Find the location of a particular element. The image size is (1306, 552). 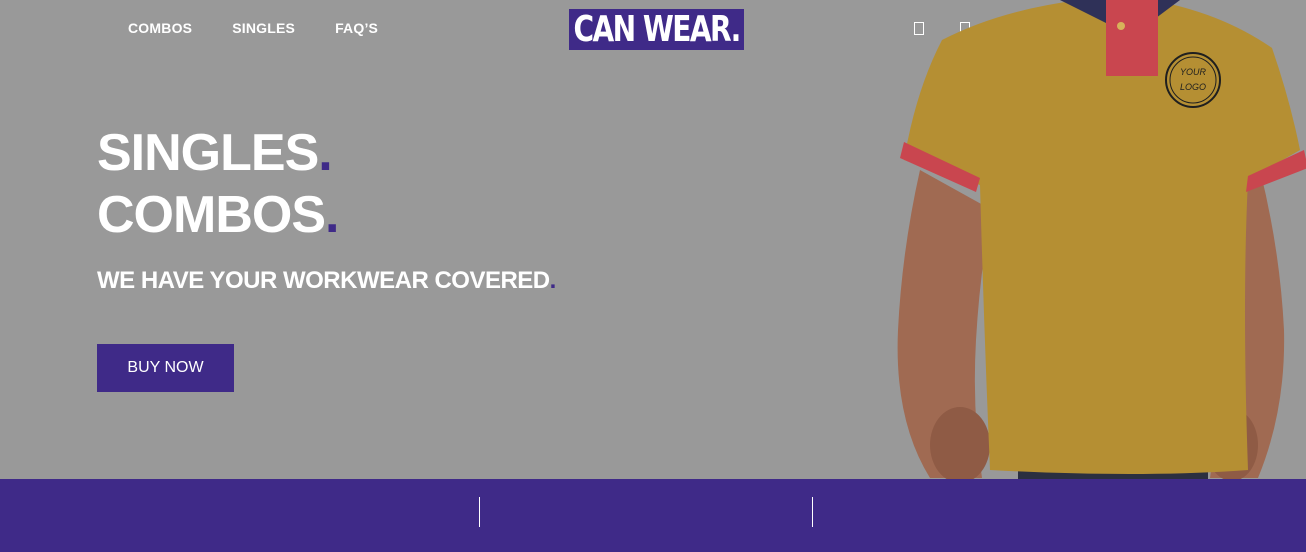

brand-logo: CAN WEAR. is located at coordinates (656, 29).